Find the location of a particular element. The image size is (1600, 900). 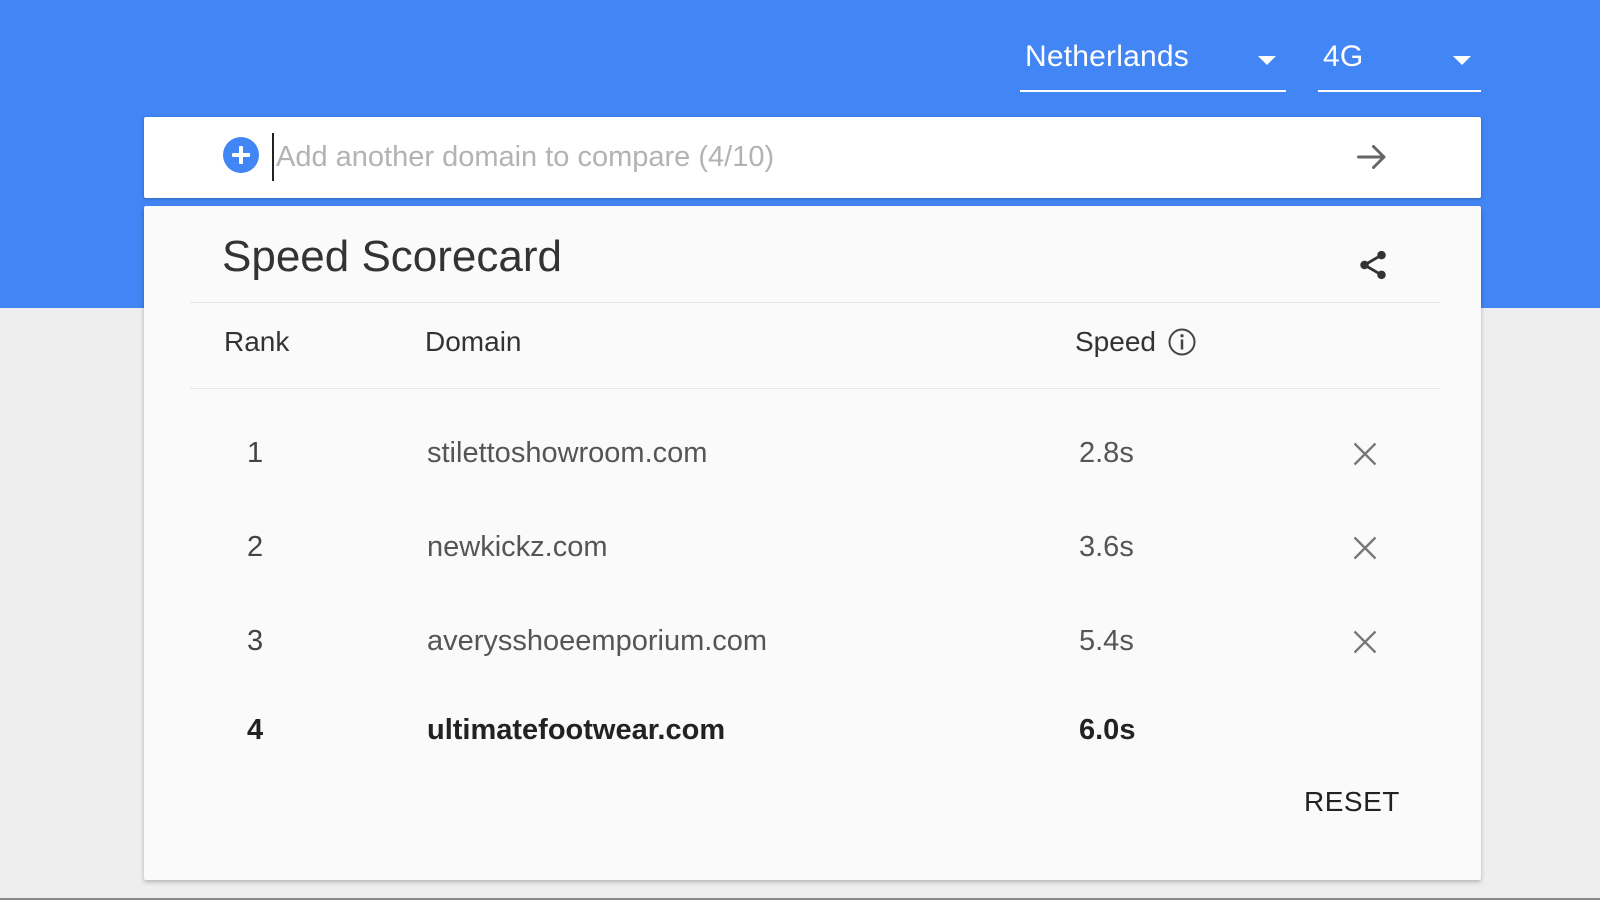

add-domain-input is located at coordinates (775, 157).